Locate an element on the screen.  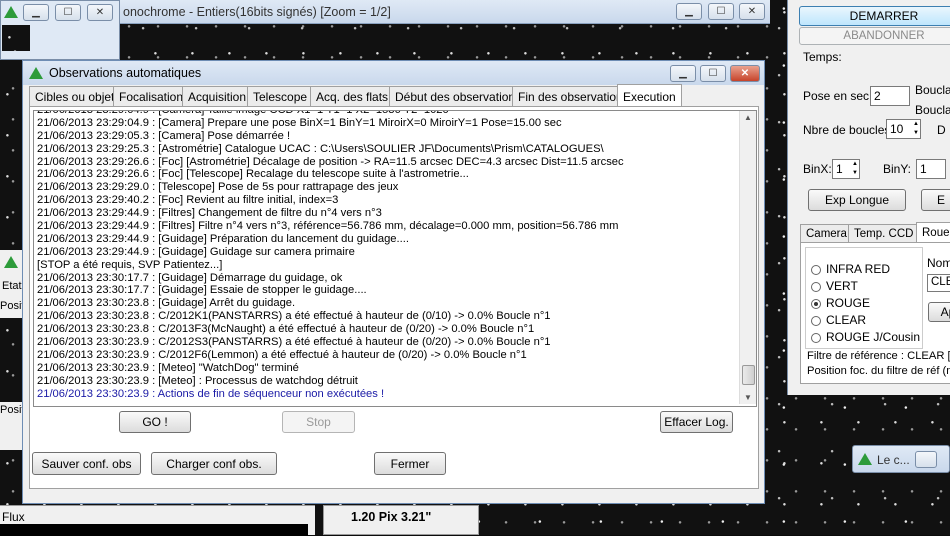
ap-button: Ap is located at coordinates (939, 312).